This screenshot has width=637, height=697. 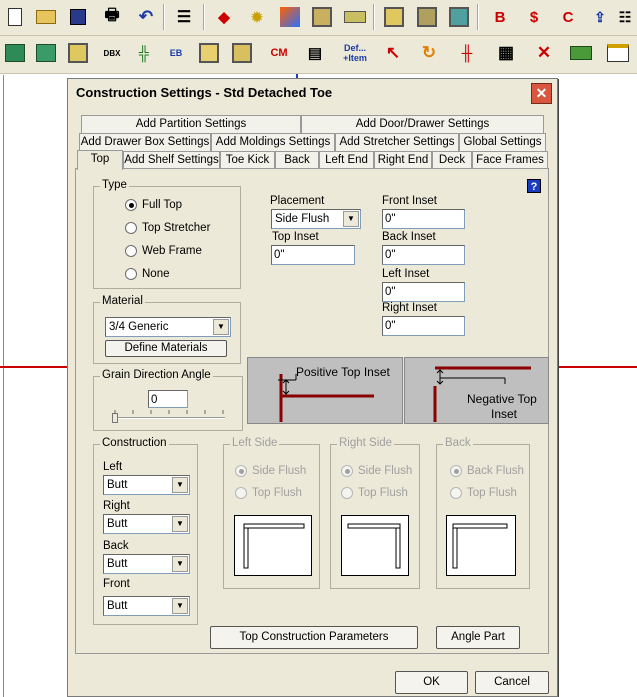 What do you see at coordinates (600, 17) in the screenshot?
I see `export-icon: ⇪` at bounding box center [600, 17].